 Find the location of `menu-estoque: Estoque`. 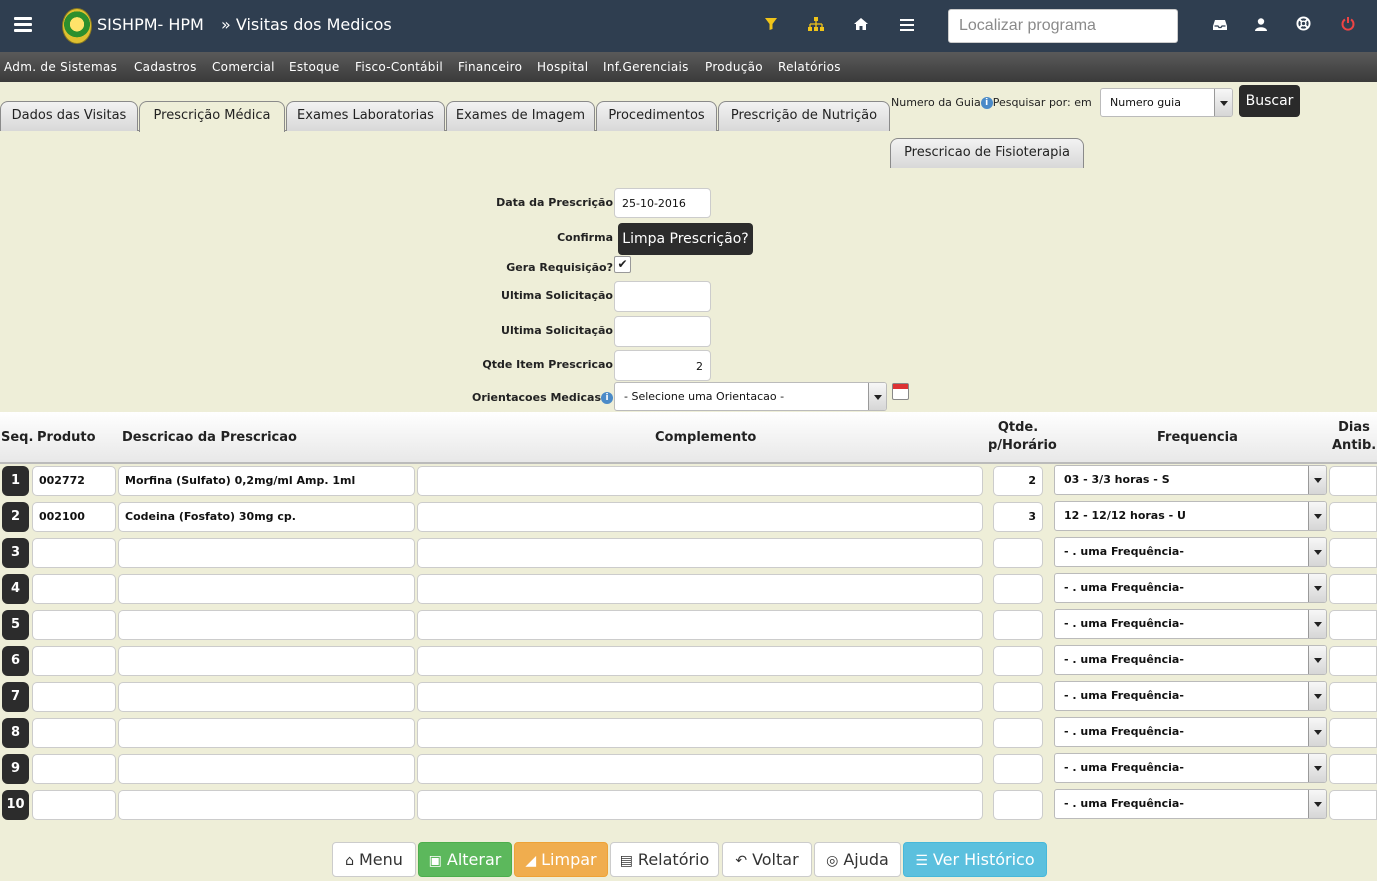

menu-estoque: Estoque is located at coordinates (314, 67).